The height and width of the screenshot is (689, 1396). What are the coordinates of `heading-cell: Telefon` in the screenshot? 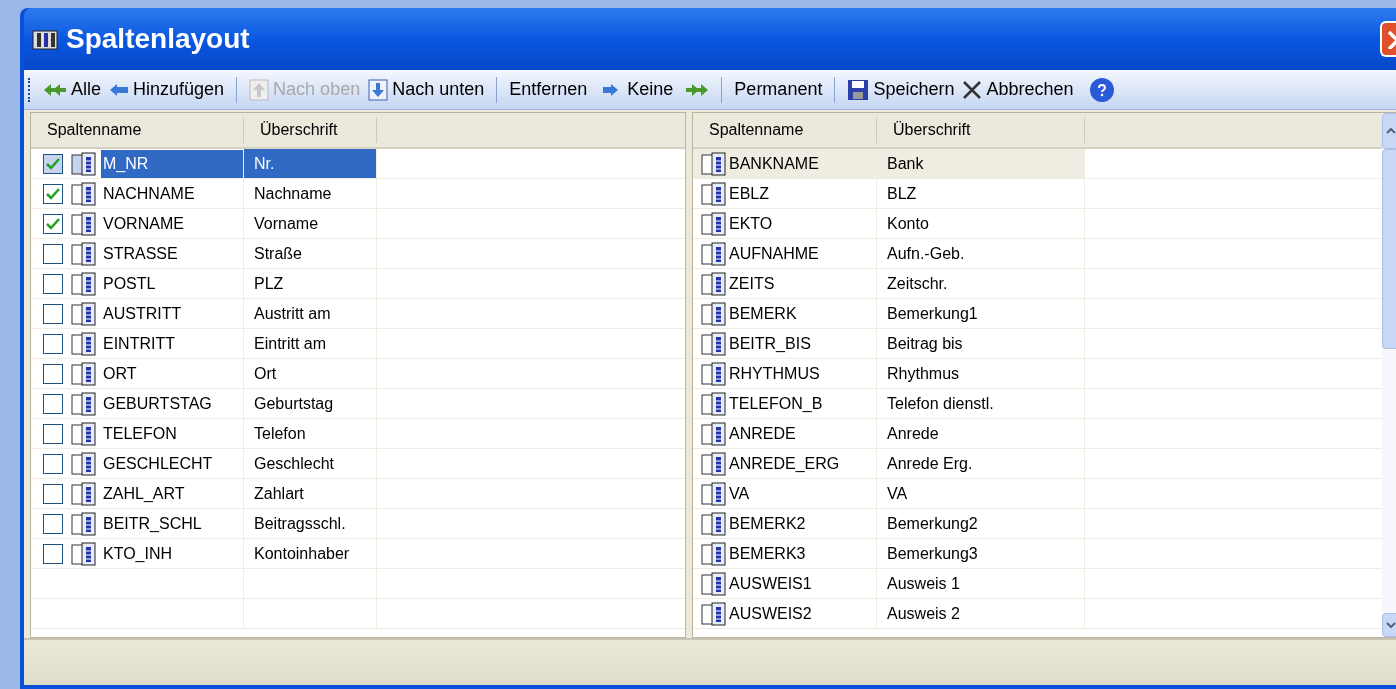 It's located at (310, 433).